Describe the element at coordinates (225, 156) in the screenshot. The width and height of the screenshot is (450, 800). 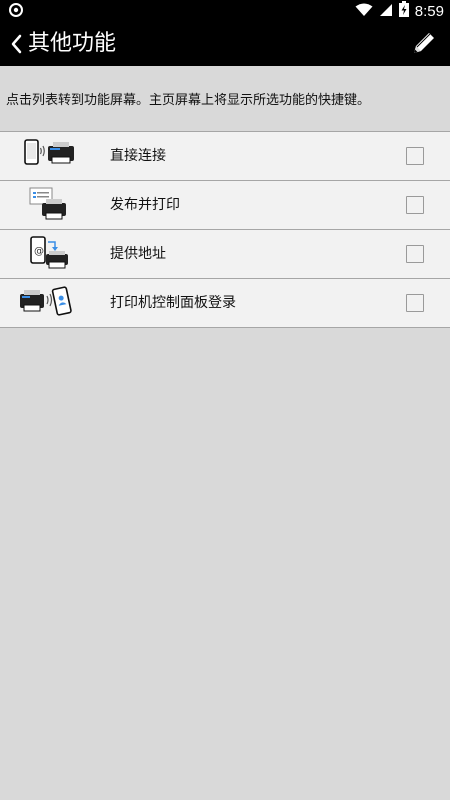
I see `list-item-direct-connect: 直接连接` at that location.